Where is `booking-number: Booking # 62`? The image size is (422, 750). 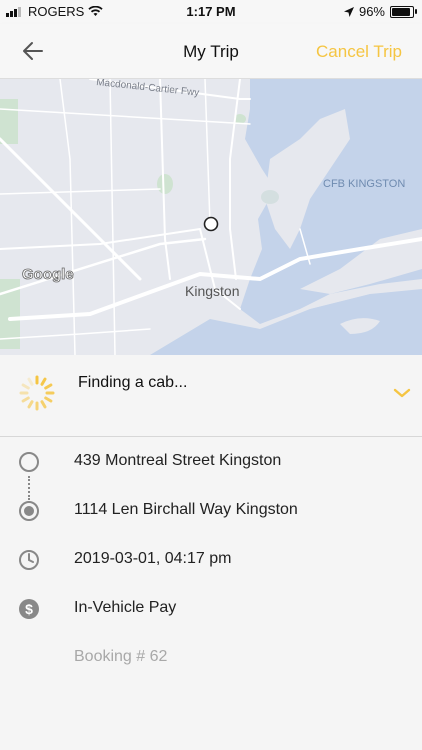 booking-number: Booking # 62 is located at coordinates (121, 656).